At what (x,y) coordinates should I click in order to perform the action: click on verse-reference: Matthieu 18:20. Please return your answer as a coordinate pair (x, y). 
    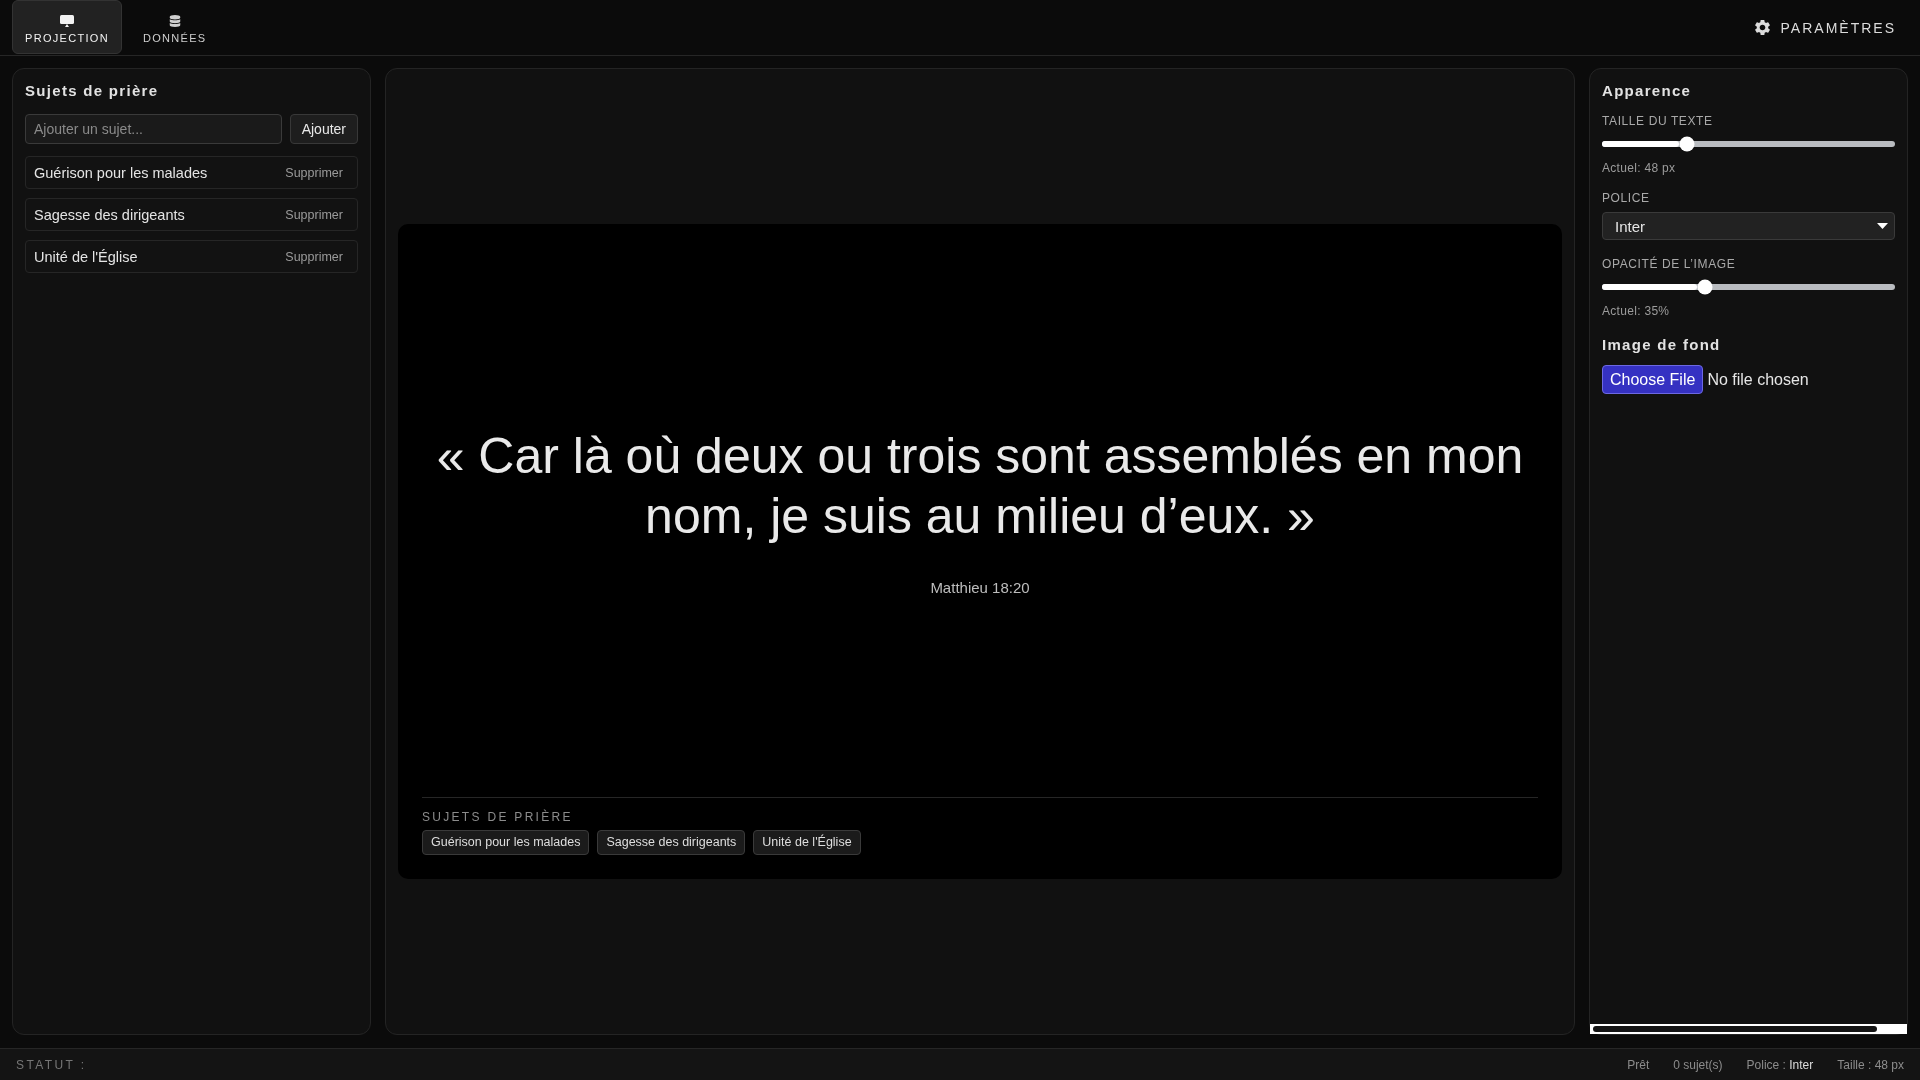
    Looking at the image, I should click on (980, 587).